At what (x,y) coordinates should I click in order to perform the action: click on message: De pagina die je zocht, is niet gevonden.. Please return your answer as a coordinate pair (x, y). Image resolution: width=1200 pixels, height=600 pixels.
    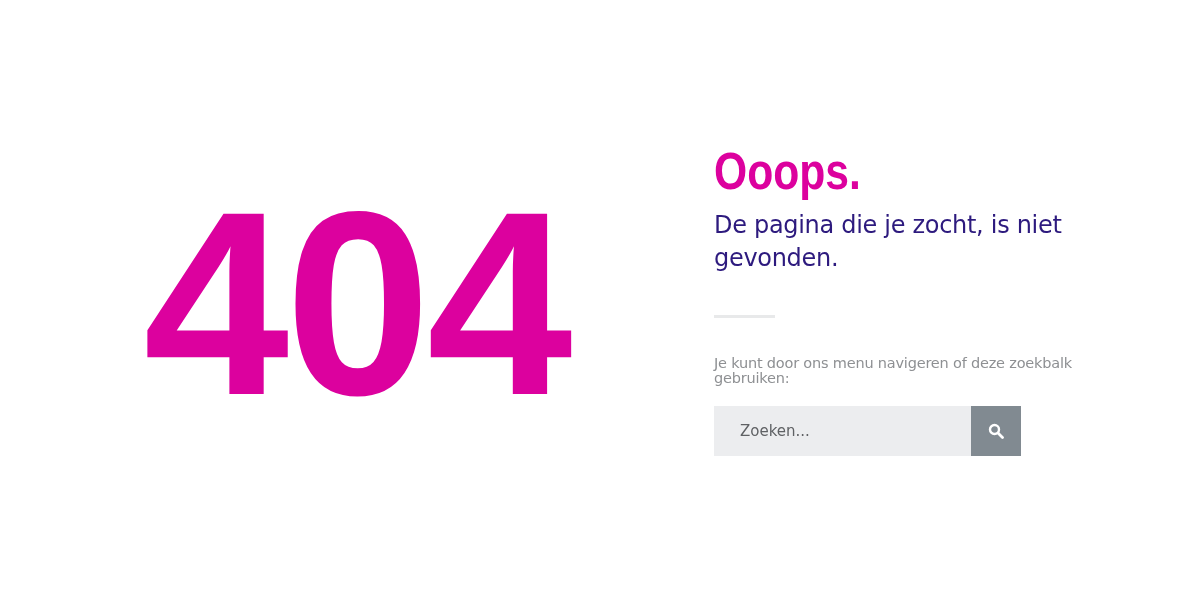
    Looking at the image, I should click on (888, 241).